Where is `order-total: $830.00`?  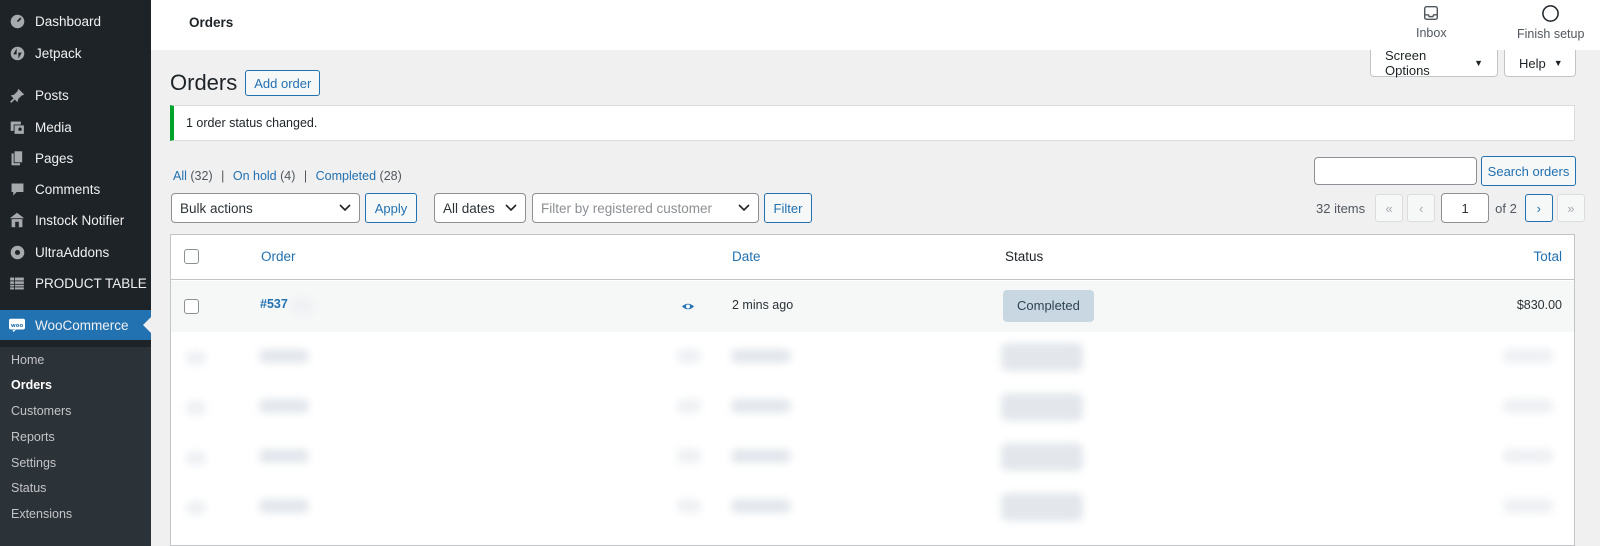 order-total: $830.00 is located at coordinates (1539, 305).